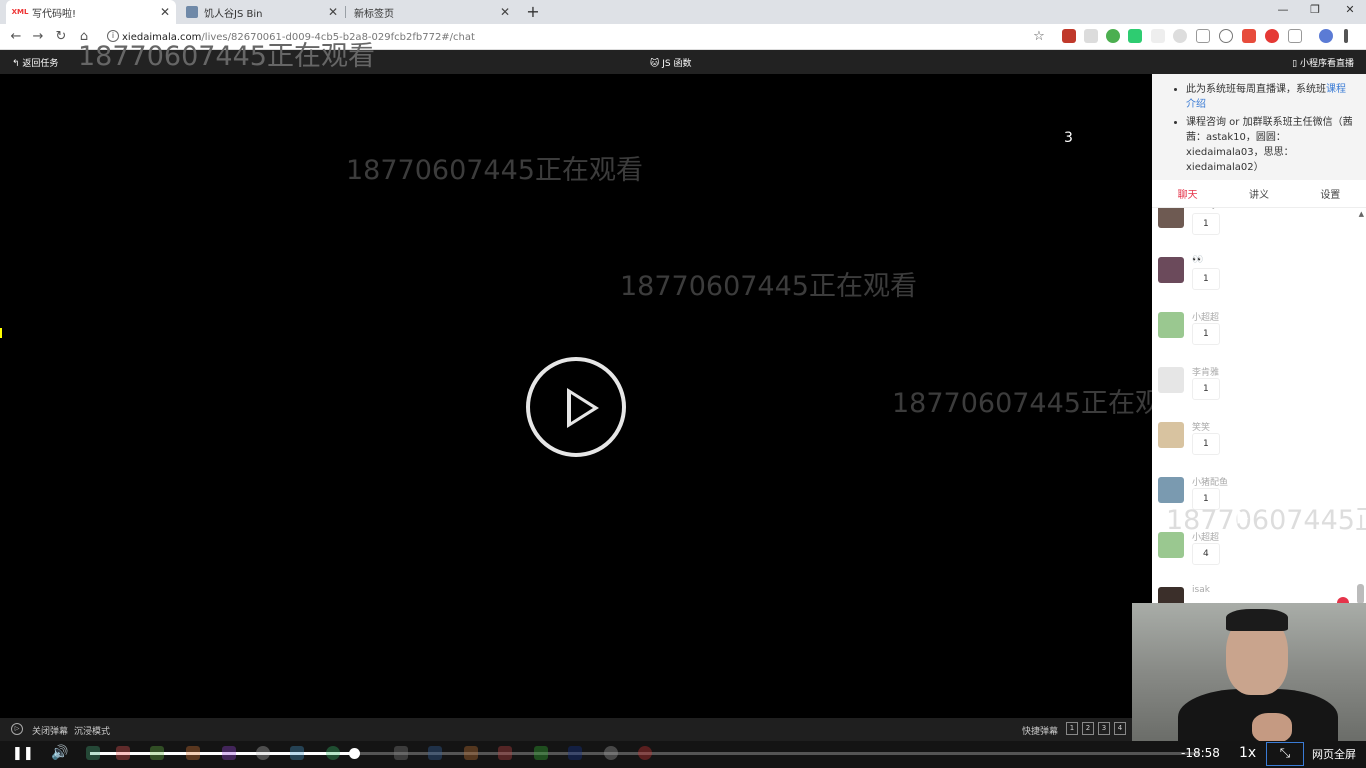  Describe the element at coordinates (1222, 209) in the screenshot. I see `chat-username: See you soon` at that location.